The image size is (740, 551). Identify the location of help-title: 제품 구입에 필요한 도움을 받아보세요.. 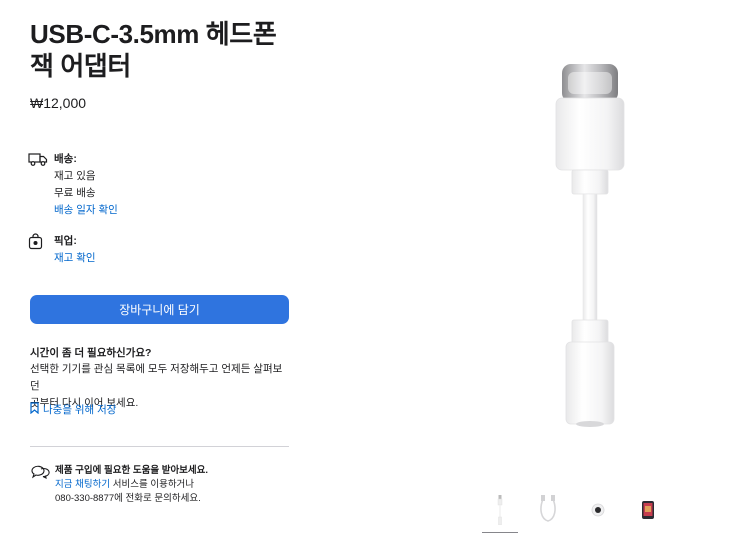
(132, 470).